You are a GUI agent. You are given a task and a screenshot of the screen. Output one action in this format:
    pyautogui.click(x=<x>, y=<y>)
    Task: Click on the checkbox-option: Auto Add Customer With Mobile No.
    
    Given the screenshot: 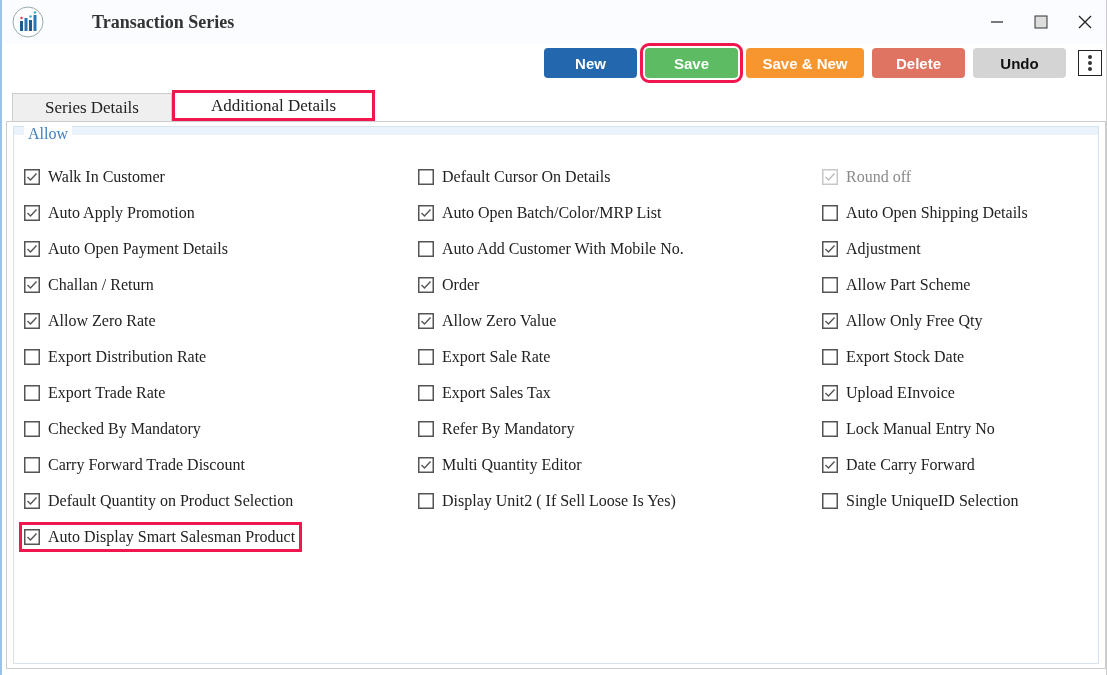 What is the action you would take?
    pyautogui.click(x=552, y=249)
    